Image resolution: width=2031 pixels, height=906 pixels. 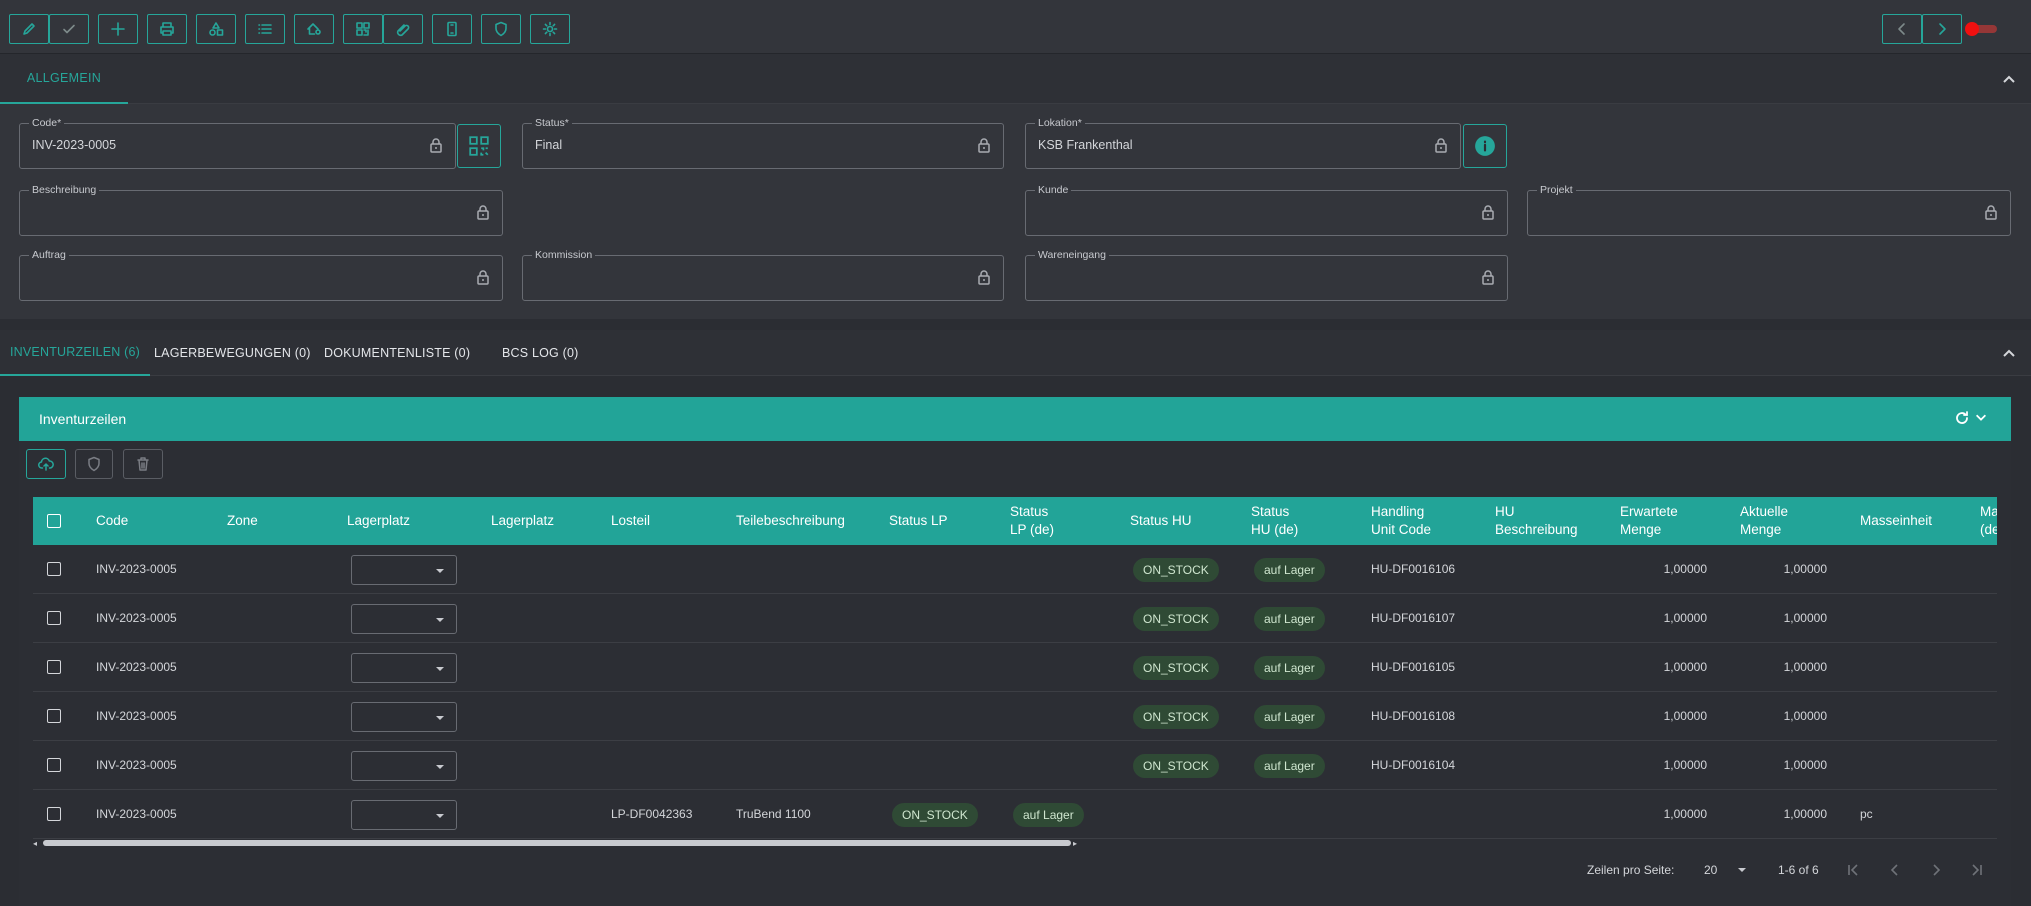 I want to click on shapes-button, so click(x=216, y=29).